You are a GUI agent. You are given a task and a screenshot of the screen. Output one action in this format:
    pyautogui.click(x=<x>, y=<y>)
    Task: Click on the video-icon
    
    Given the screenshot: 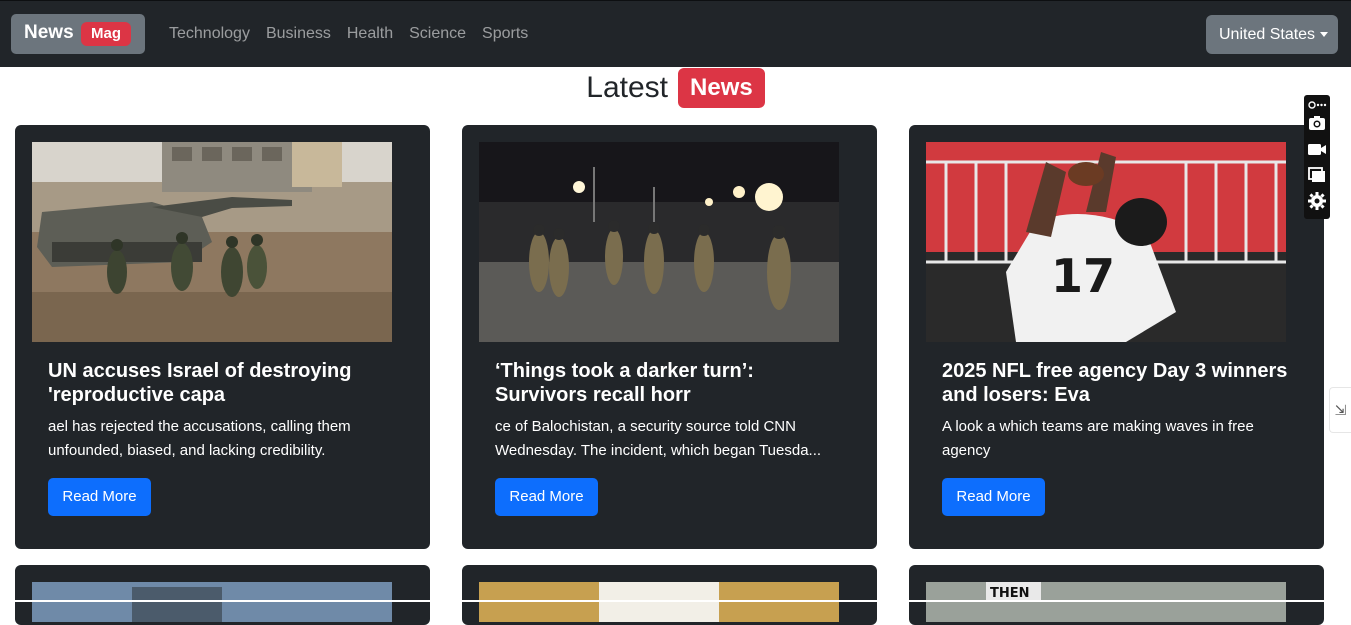 What is the action you would take?
    pyautogui.click(x=1317, y=149)
    